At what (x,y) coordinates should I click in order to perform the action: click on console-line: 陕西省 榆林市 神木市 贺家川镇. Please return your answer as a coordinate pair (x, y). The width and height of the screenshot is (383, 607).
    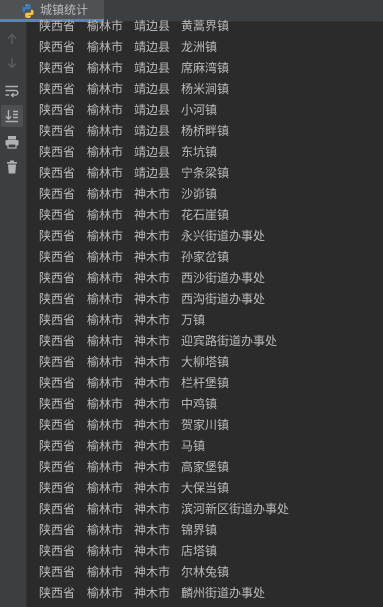
    Looking at the image, I should click on (134, 425).